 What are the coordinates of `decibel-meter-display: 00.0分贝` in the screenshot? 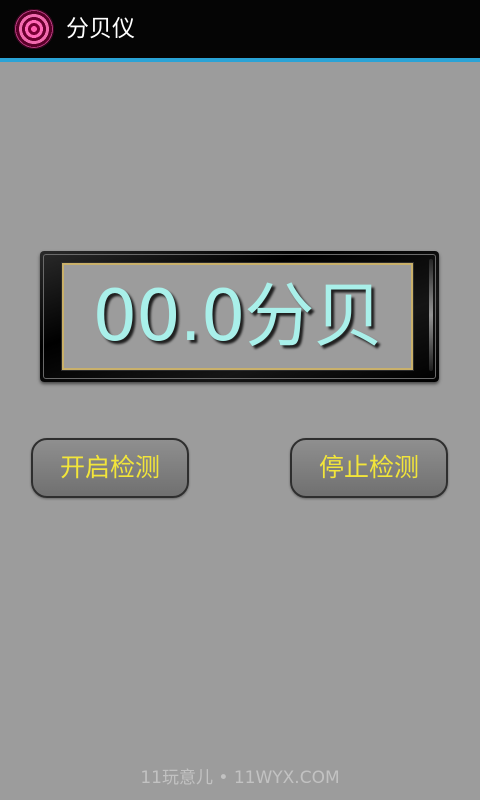 It's located at (239, 316).